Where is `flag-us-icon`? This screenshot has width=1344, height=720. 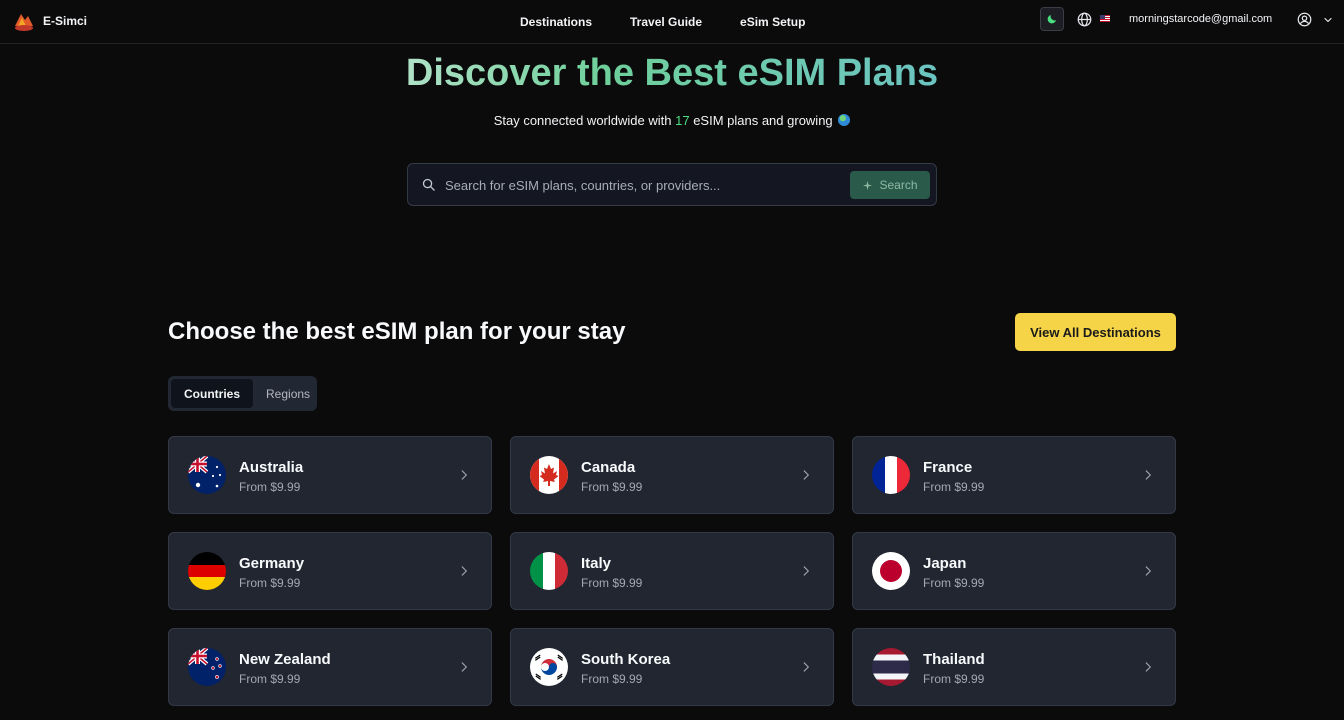 flag-us-icon is located at coordinates (1105, 18).